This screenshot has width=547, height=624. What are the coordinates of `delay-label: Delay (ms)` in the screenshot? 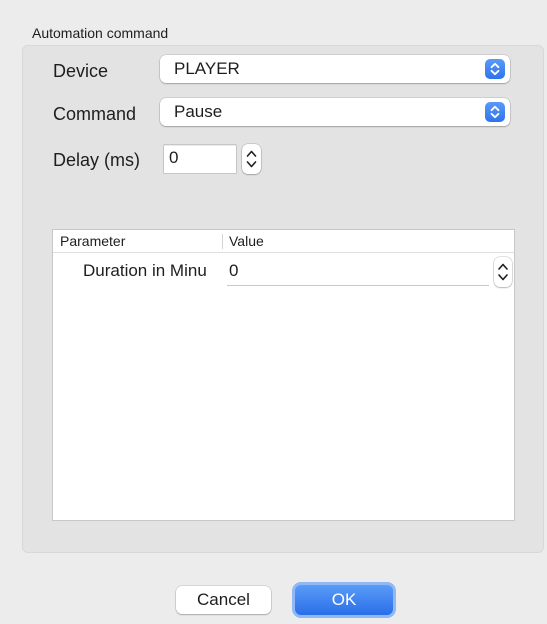 It's located at (97, 160).